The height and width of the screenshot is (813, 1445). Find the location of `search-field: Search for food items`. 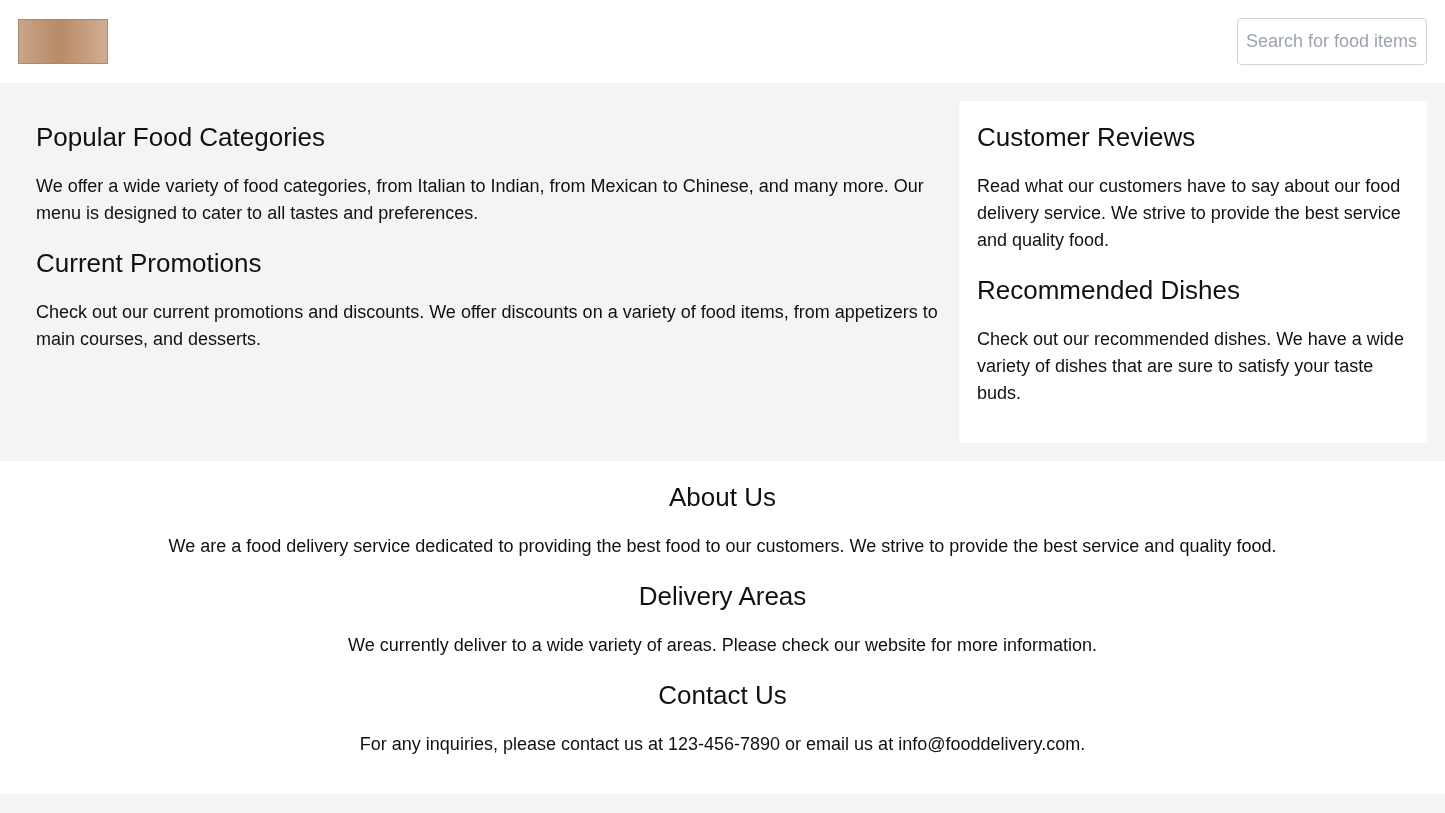

search-field: Search for food items is located at coordinates (1332, 41).